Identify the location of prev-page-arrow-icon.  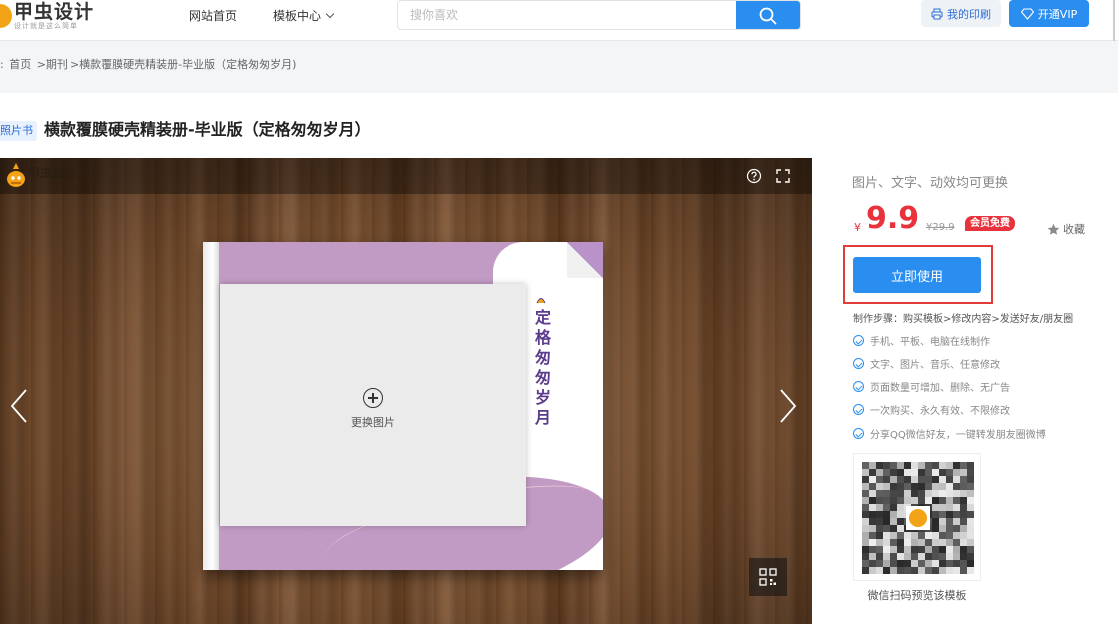
(19, 406).